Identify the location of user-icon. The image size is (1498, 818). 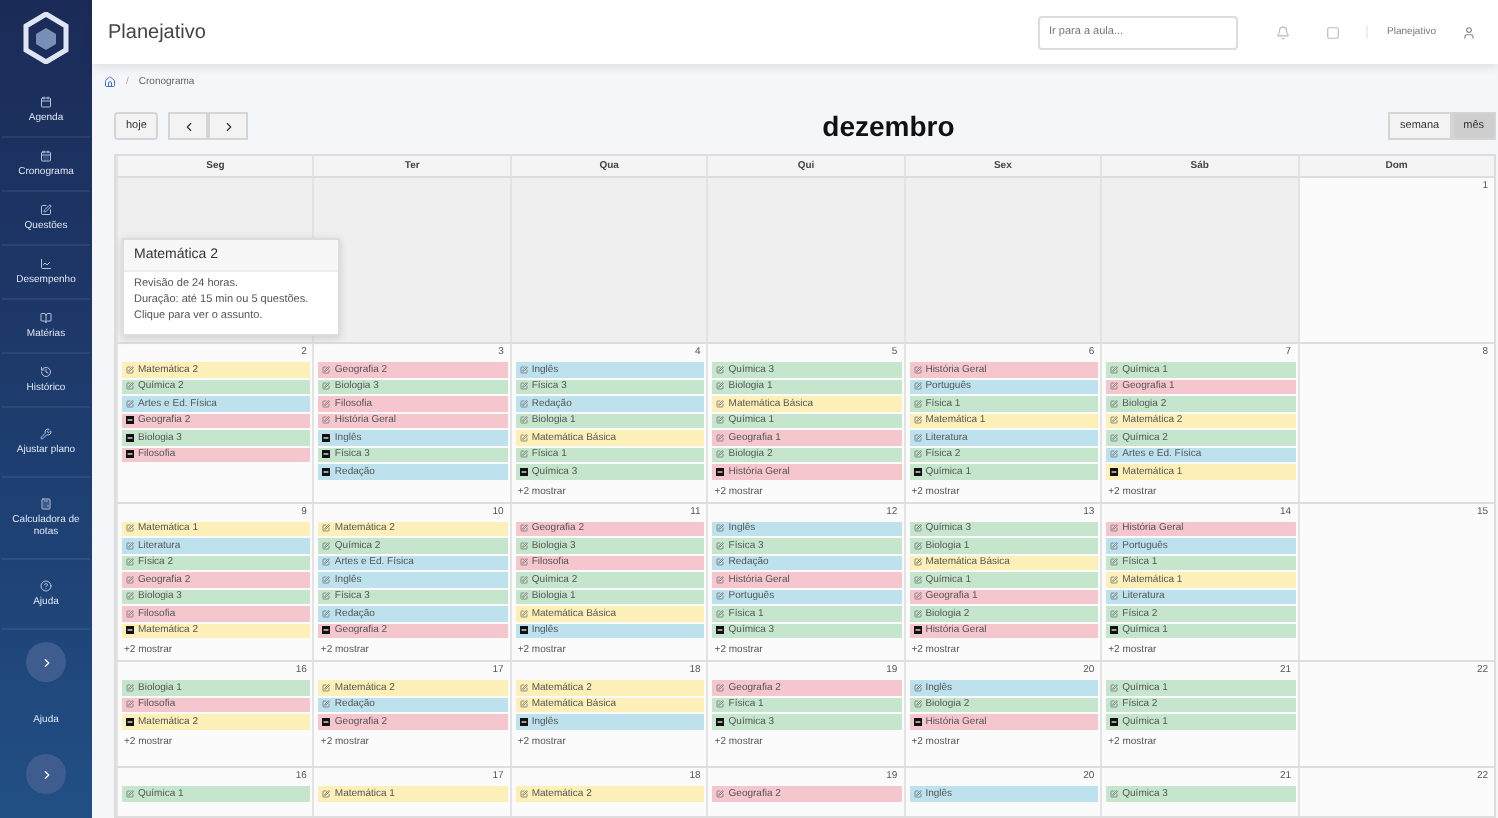
(1469, 32).